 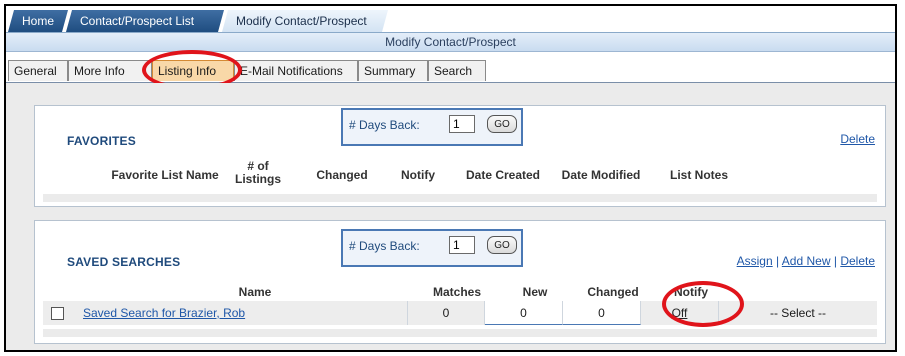 What do you see at coordinates (457, 292) in the screenshot?
I see `col-matches: Matches` at bounding box center [457, 292].